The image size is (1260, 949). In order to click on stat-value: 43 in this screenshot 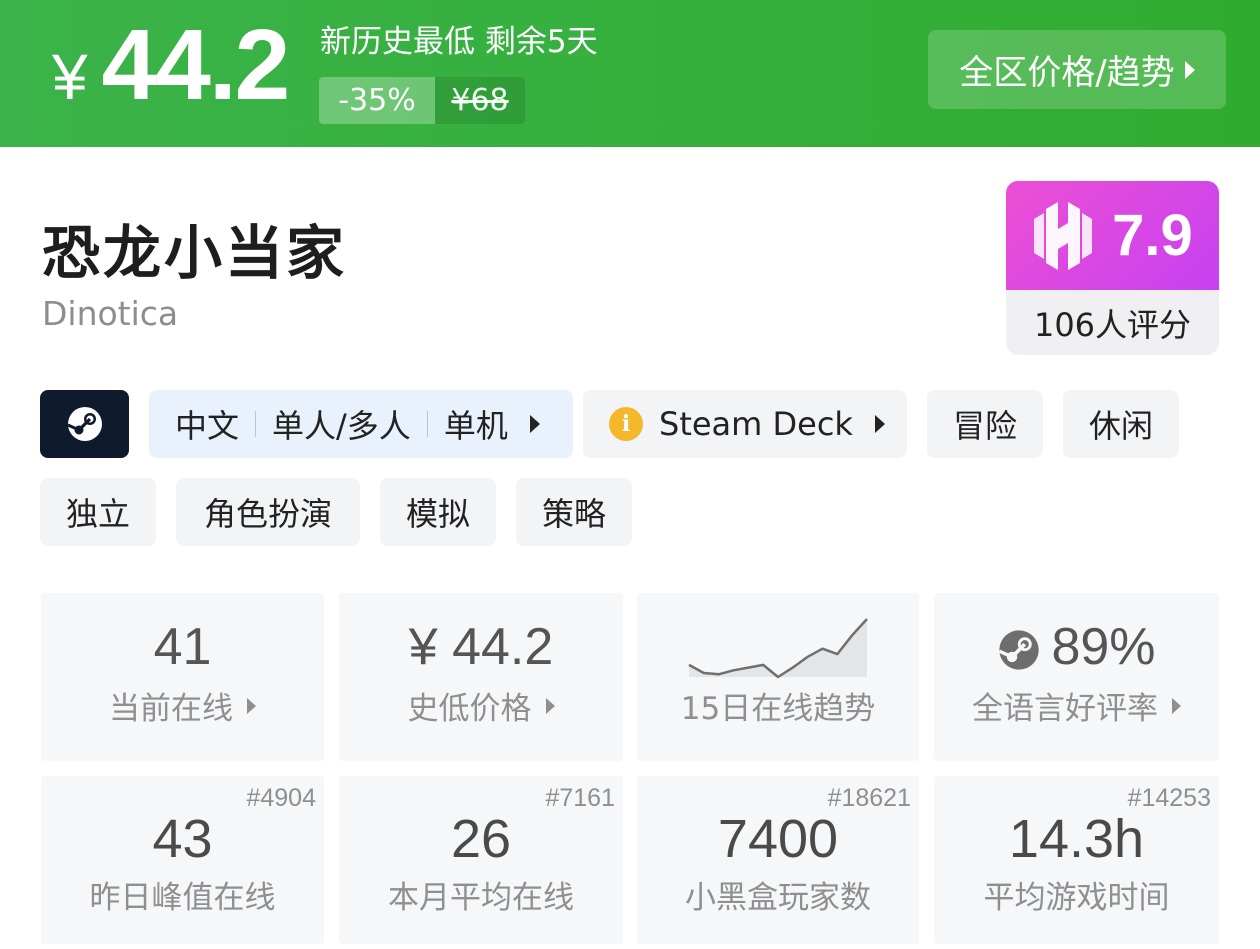, I will do `click(182, 839)`.